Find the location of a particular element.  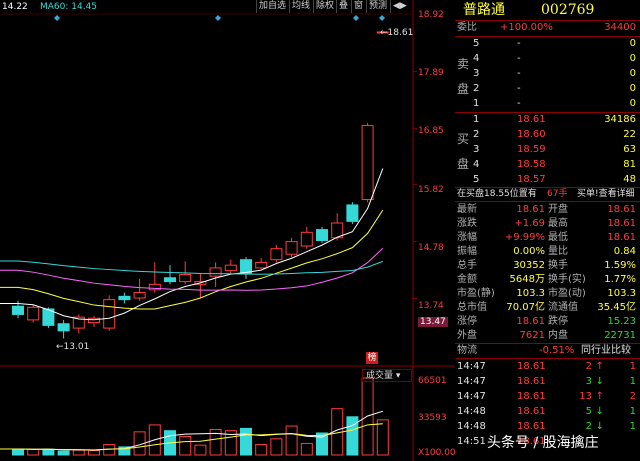

notice-detail-link: 买单!查看详细 is located at coordinates (606, 194).